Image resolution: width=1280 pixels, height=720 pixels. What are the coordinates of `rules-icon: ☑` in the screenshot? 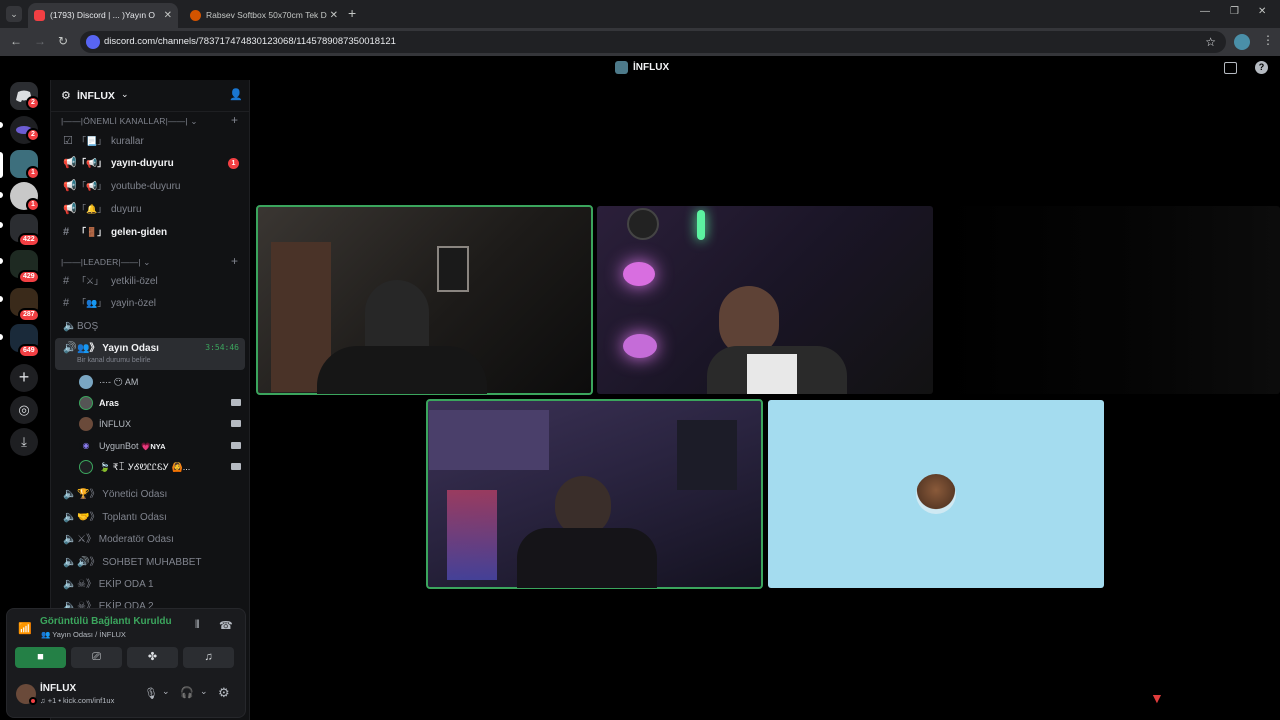 It's located at (68, 141).